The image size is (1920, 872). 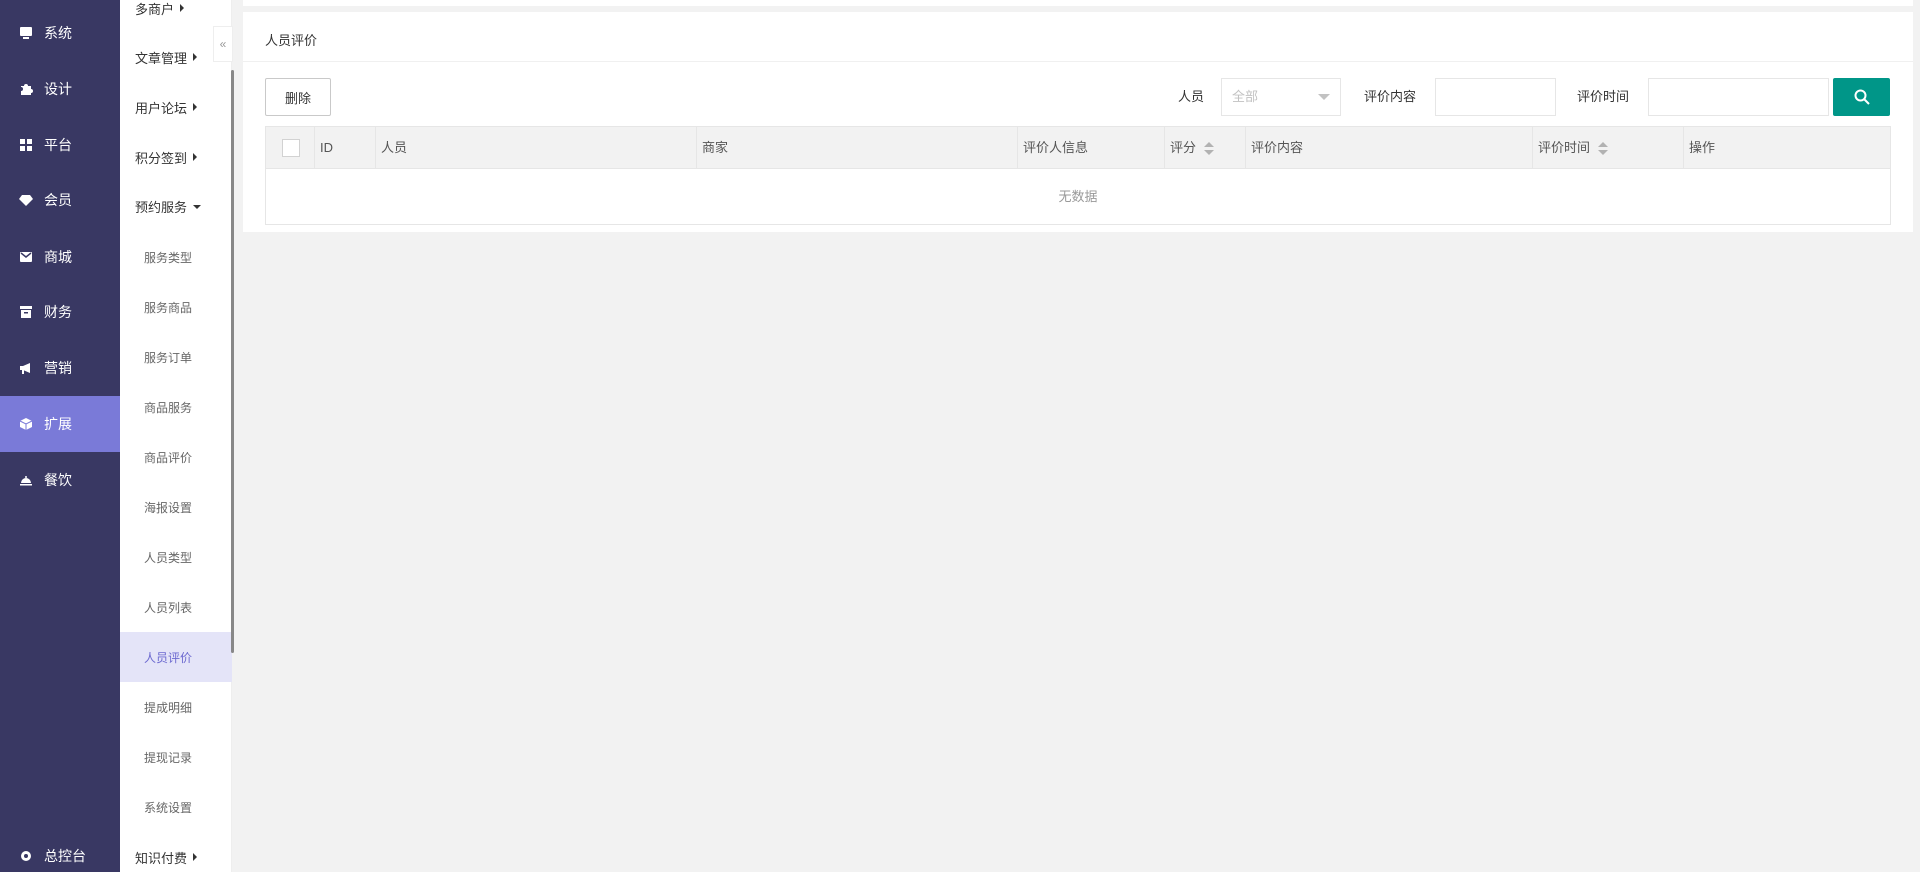 I want to click on sub-item-label: 提现记录, so click(x=168, y=757).